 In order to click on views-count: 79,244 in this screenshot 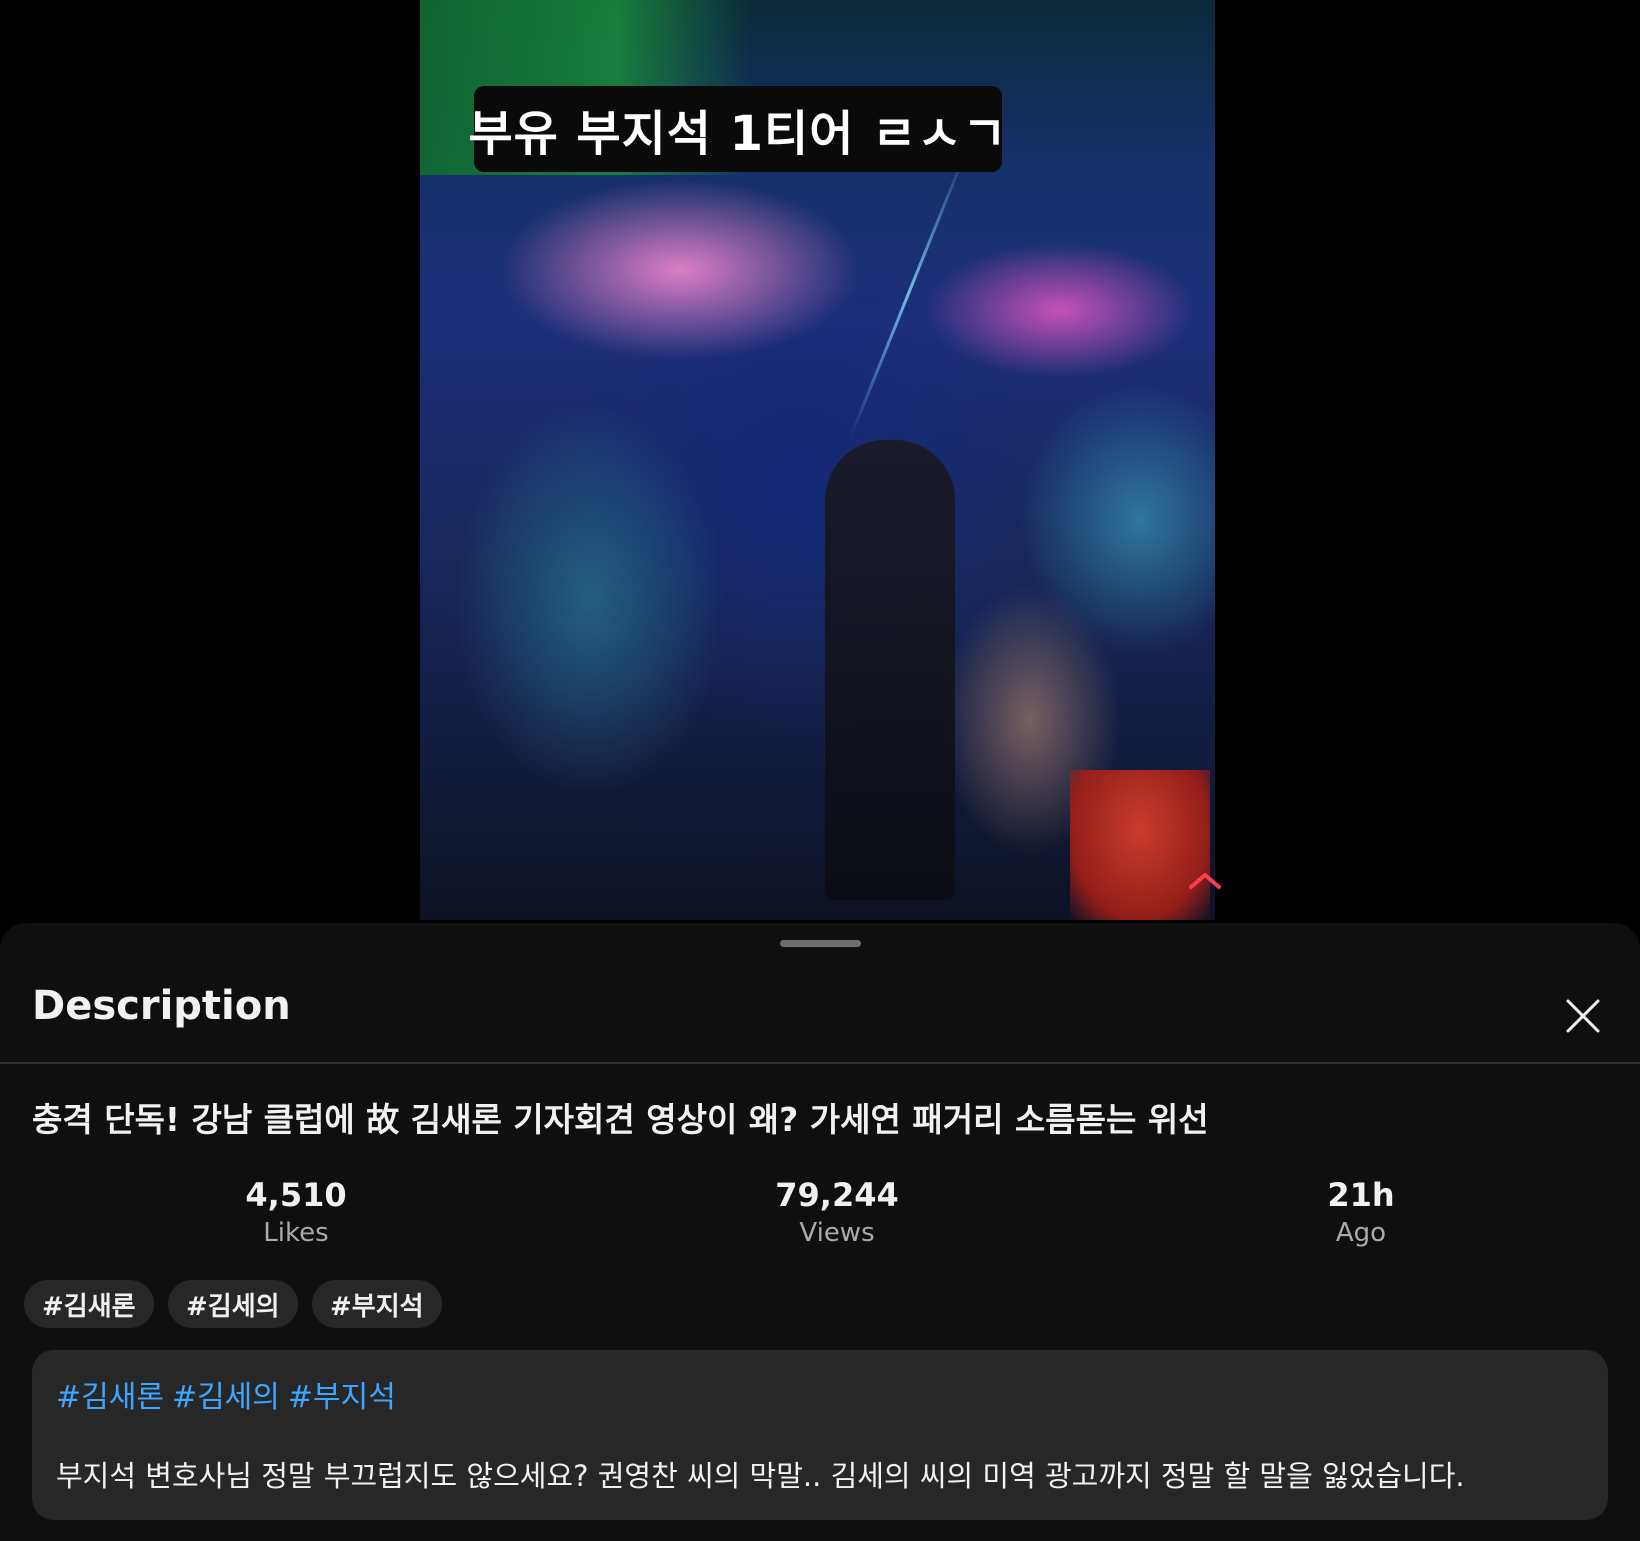, I will do `click(837, 1195)`.